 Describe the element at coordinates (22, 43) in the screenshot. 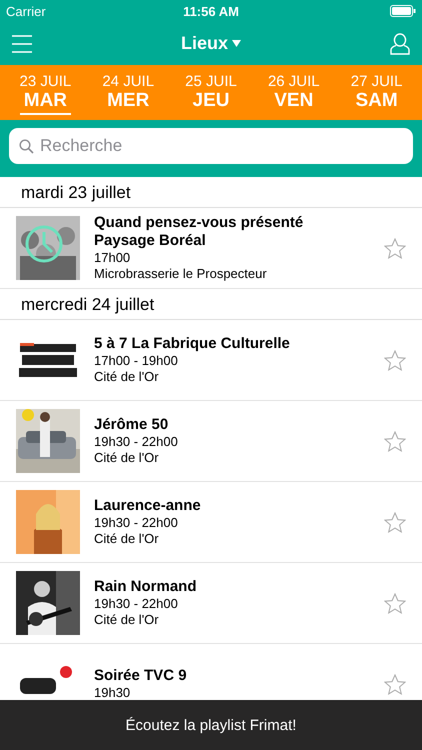

I see `menu-icon` at that location.